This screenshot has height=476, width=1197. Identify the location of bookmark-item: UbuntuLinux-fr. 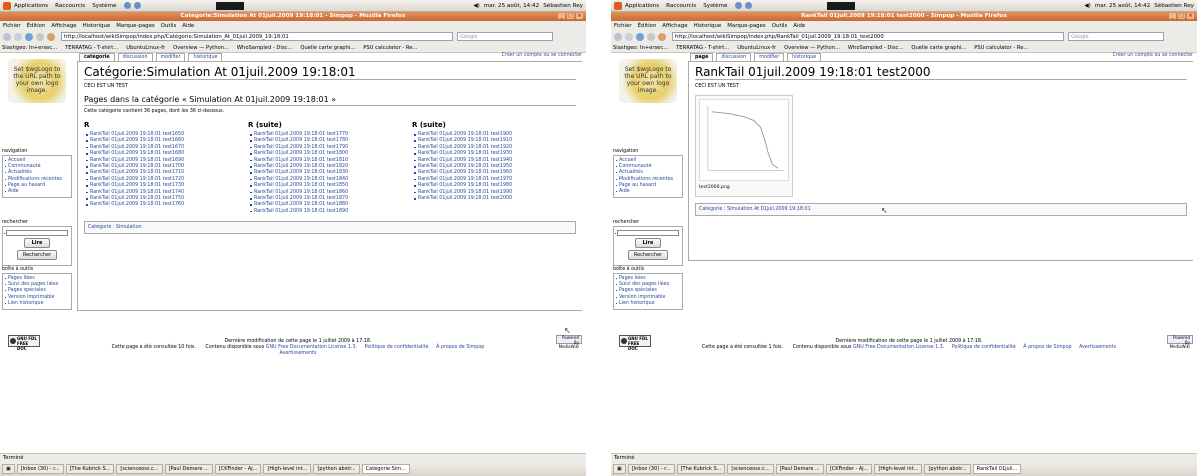
(145, 48).